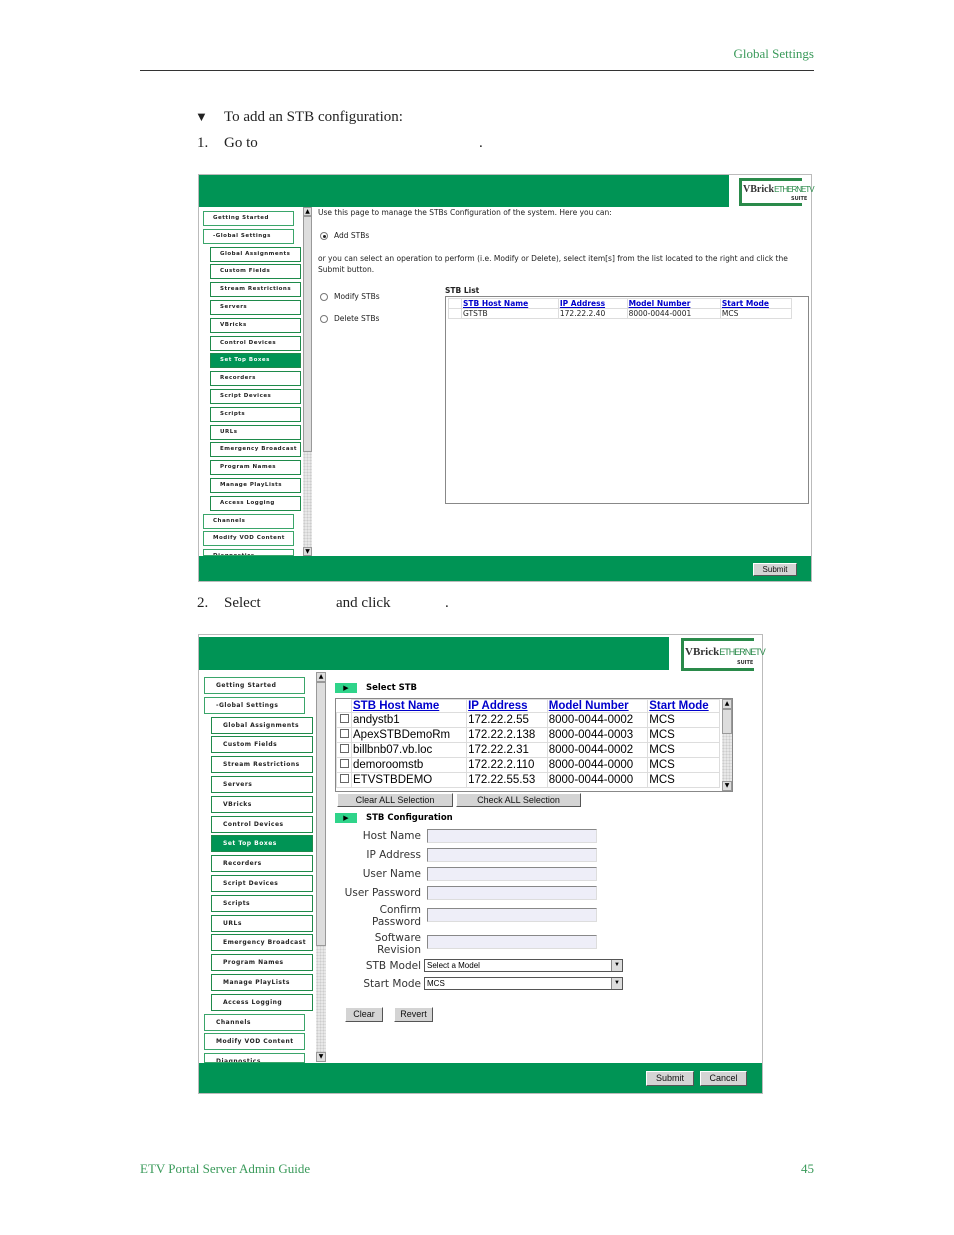  What do you see at coordinates (512, 893) in the screenshot?
I see `user-password-input` at bounding box center [512, 893].